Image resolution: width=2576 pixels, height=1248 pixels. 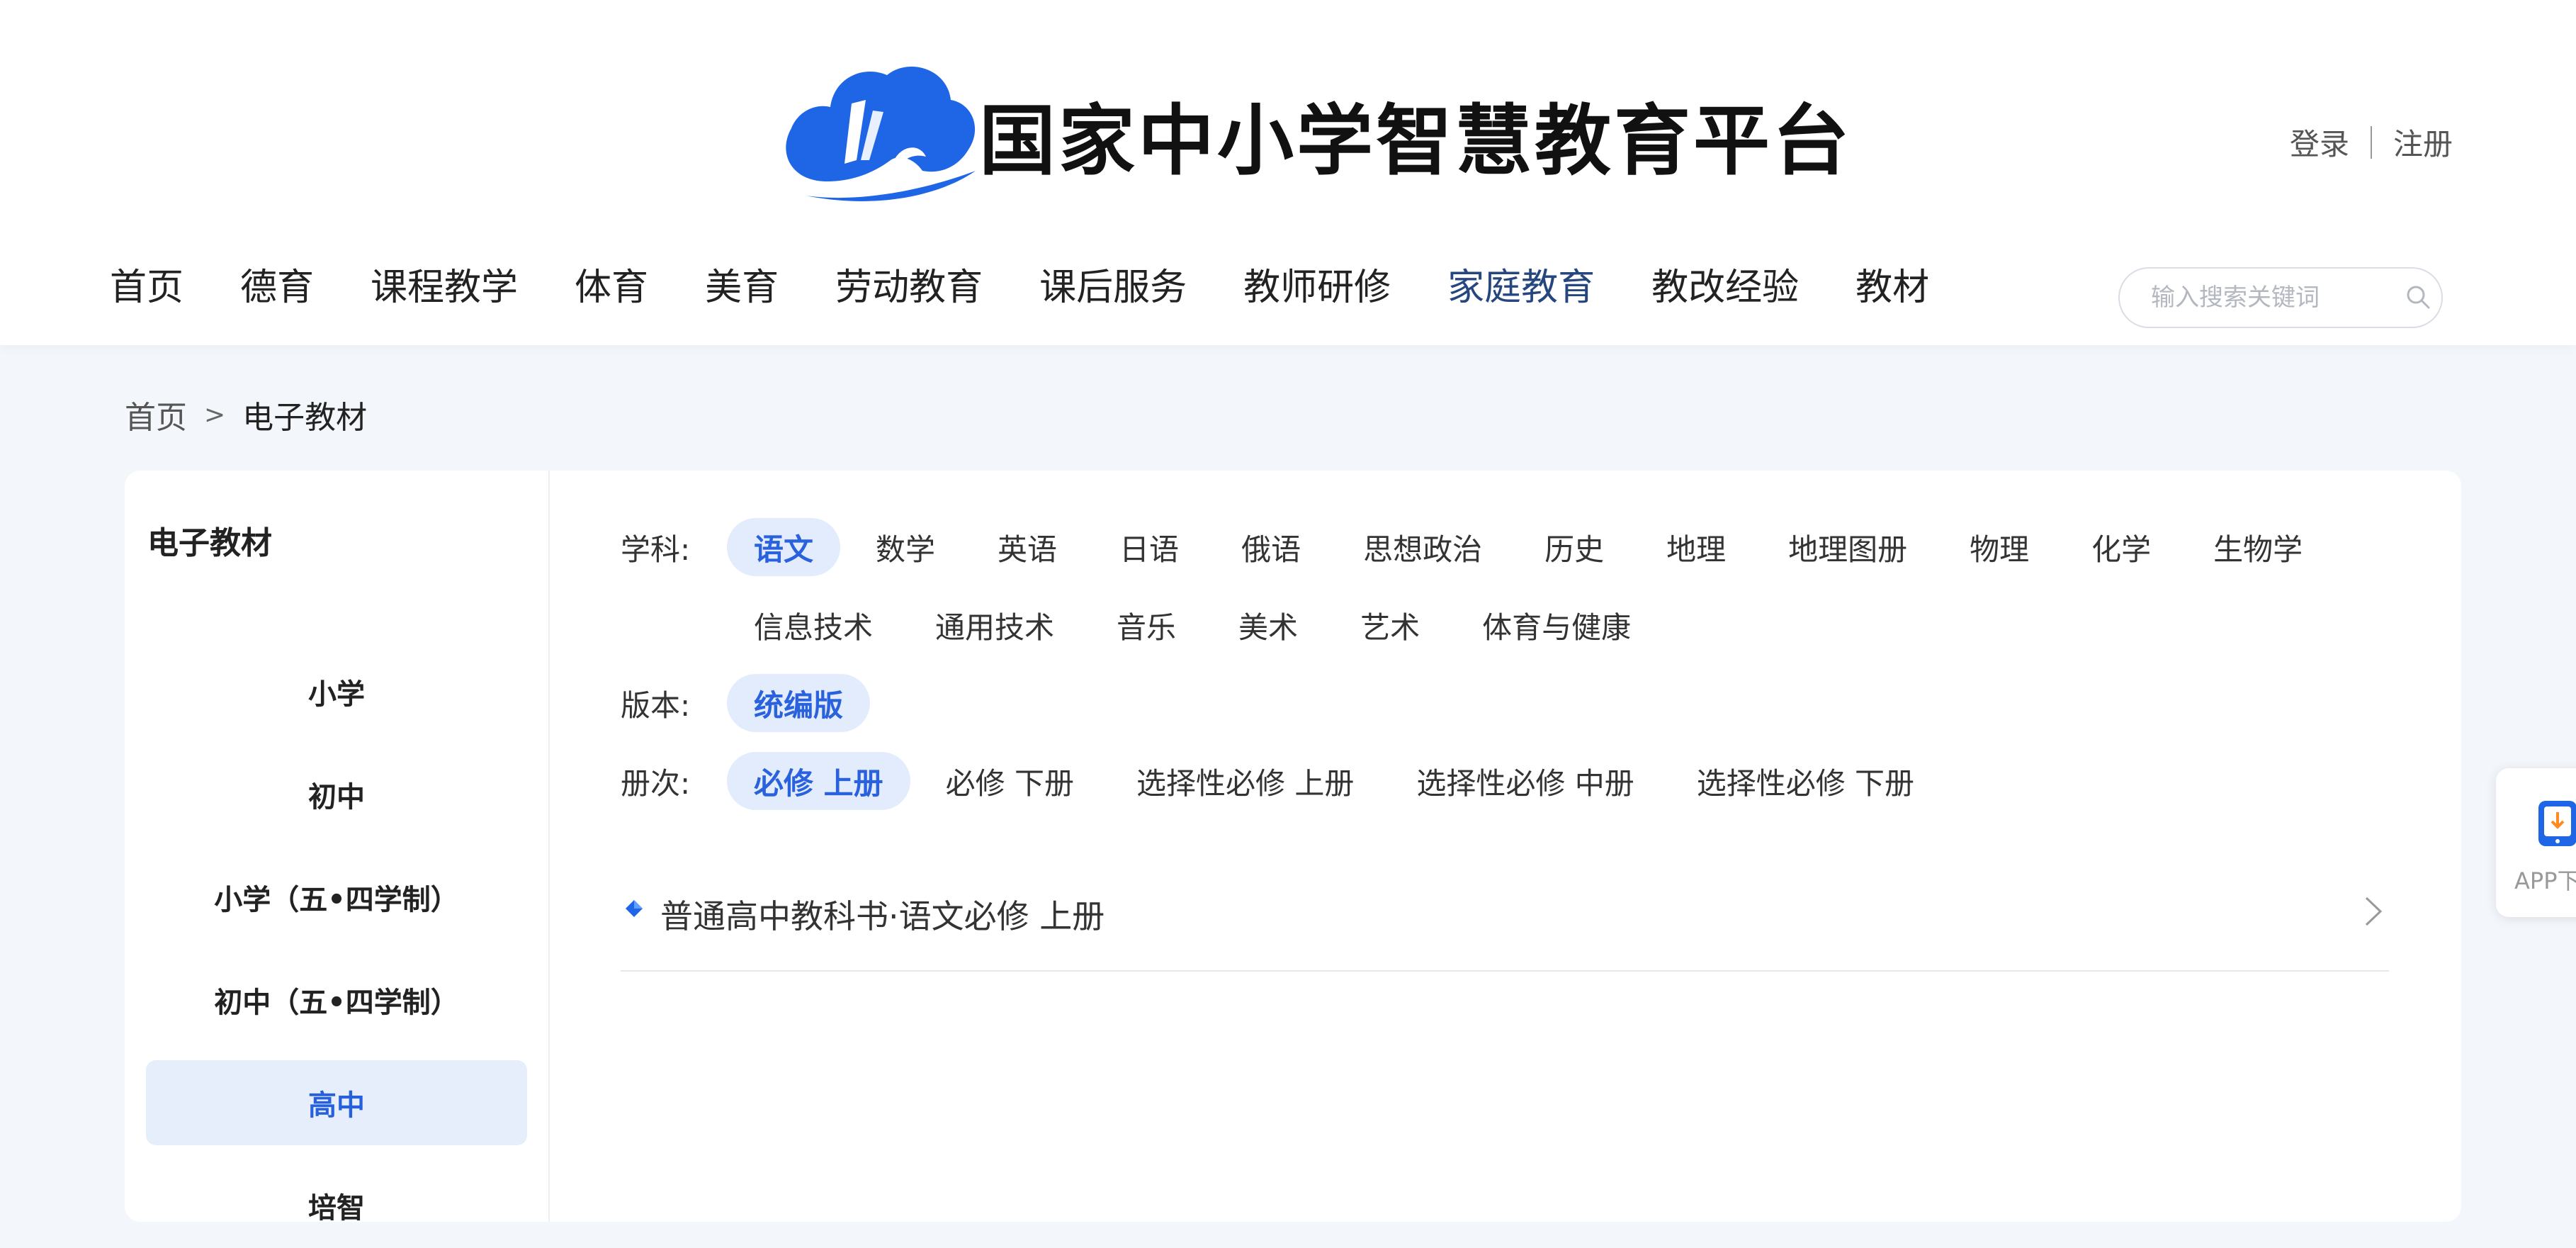 What do you see at coordinates (156, 414) in the screenshot?
I see `breadcrumb-home: 首页` at bounding box center [156, 414].